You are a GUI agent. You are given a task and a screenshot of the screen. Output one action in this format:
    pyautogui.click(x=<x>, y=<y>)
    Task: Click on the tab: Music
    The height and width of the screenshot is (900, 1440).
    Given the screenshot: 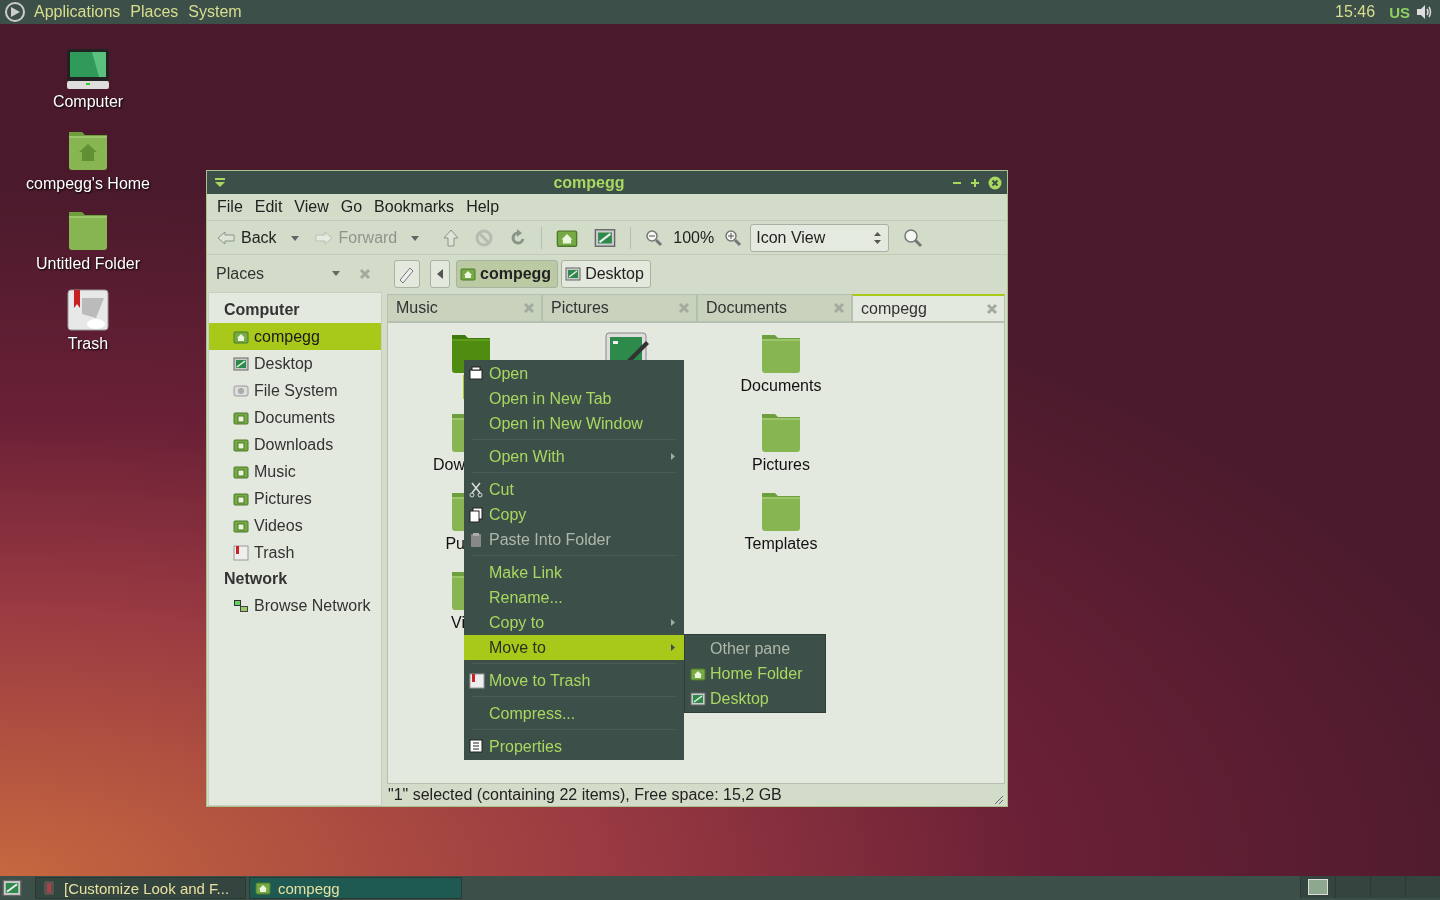 What is the action you would take?
    pyautogui.click(x=464, y=308)
    